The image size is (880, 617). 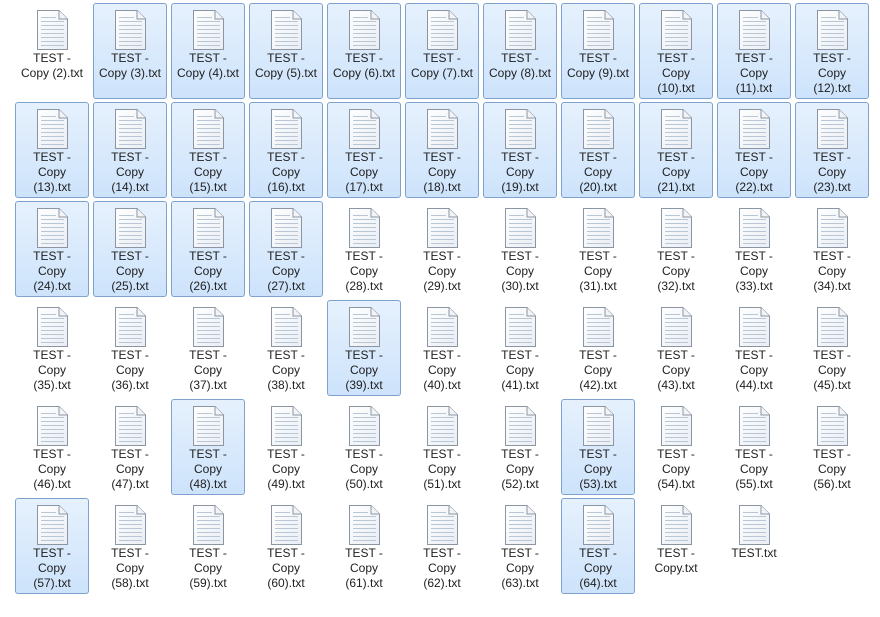 I want to click on file-item: TEST - Copy (19).txt, so click(x=520, y=150).